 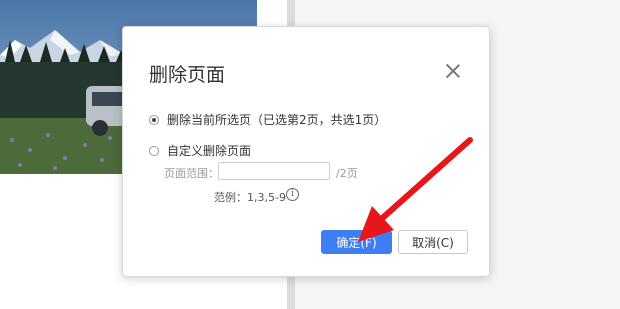 What do you see at coordinates (209, 151) in the screenshot?
I see `option-custom-delete-label: 自定义删除页面` at bounding box center [209, 151].